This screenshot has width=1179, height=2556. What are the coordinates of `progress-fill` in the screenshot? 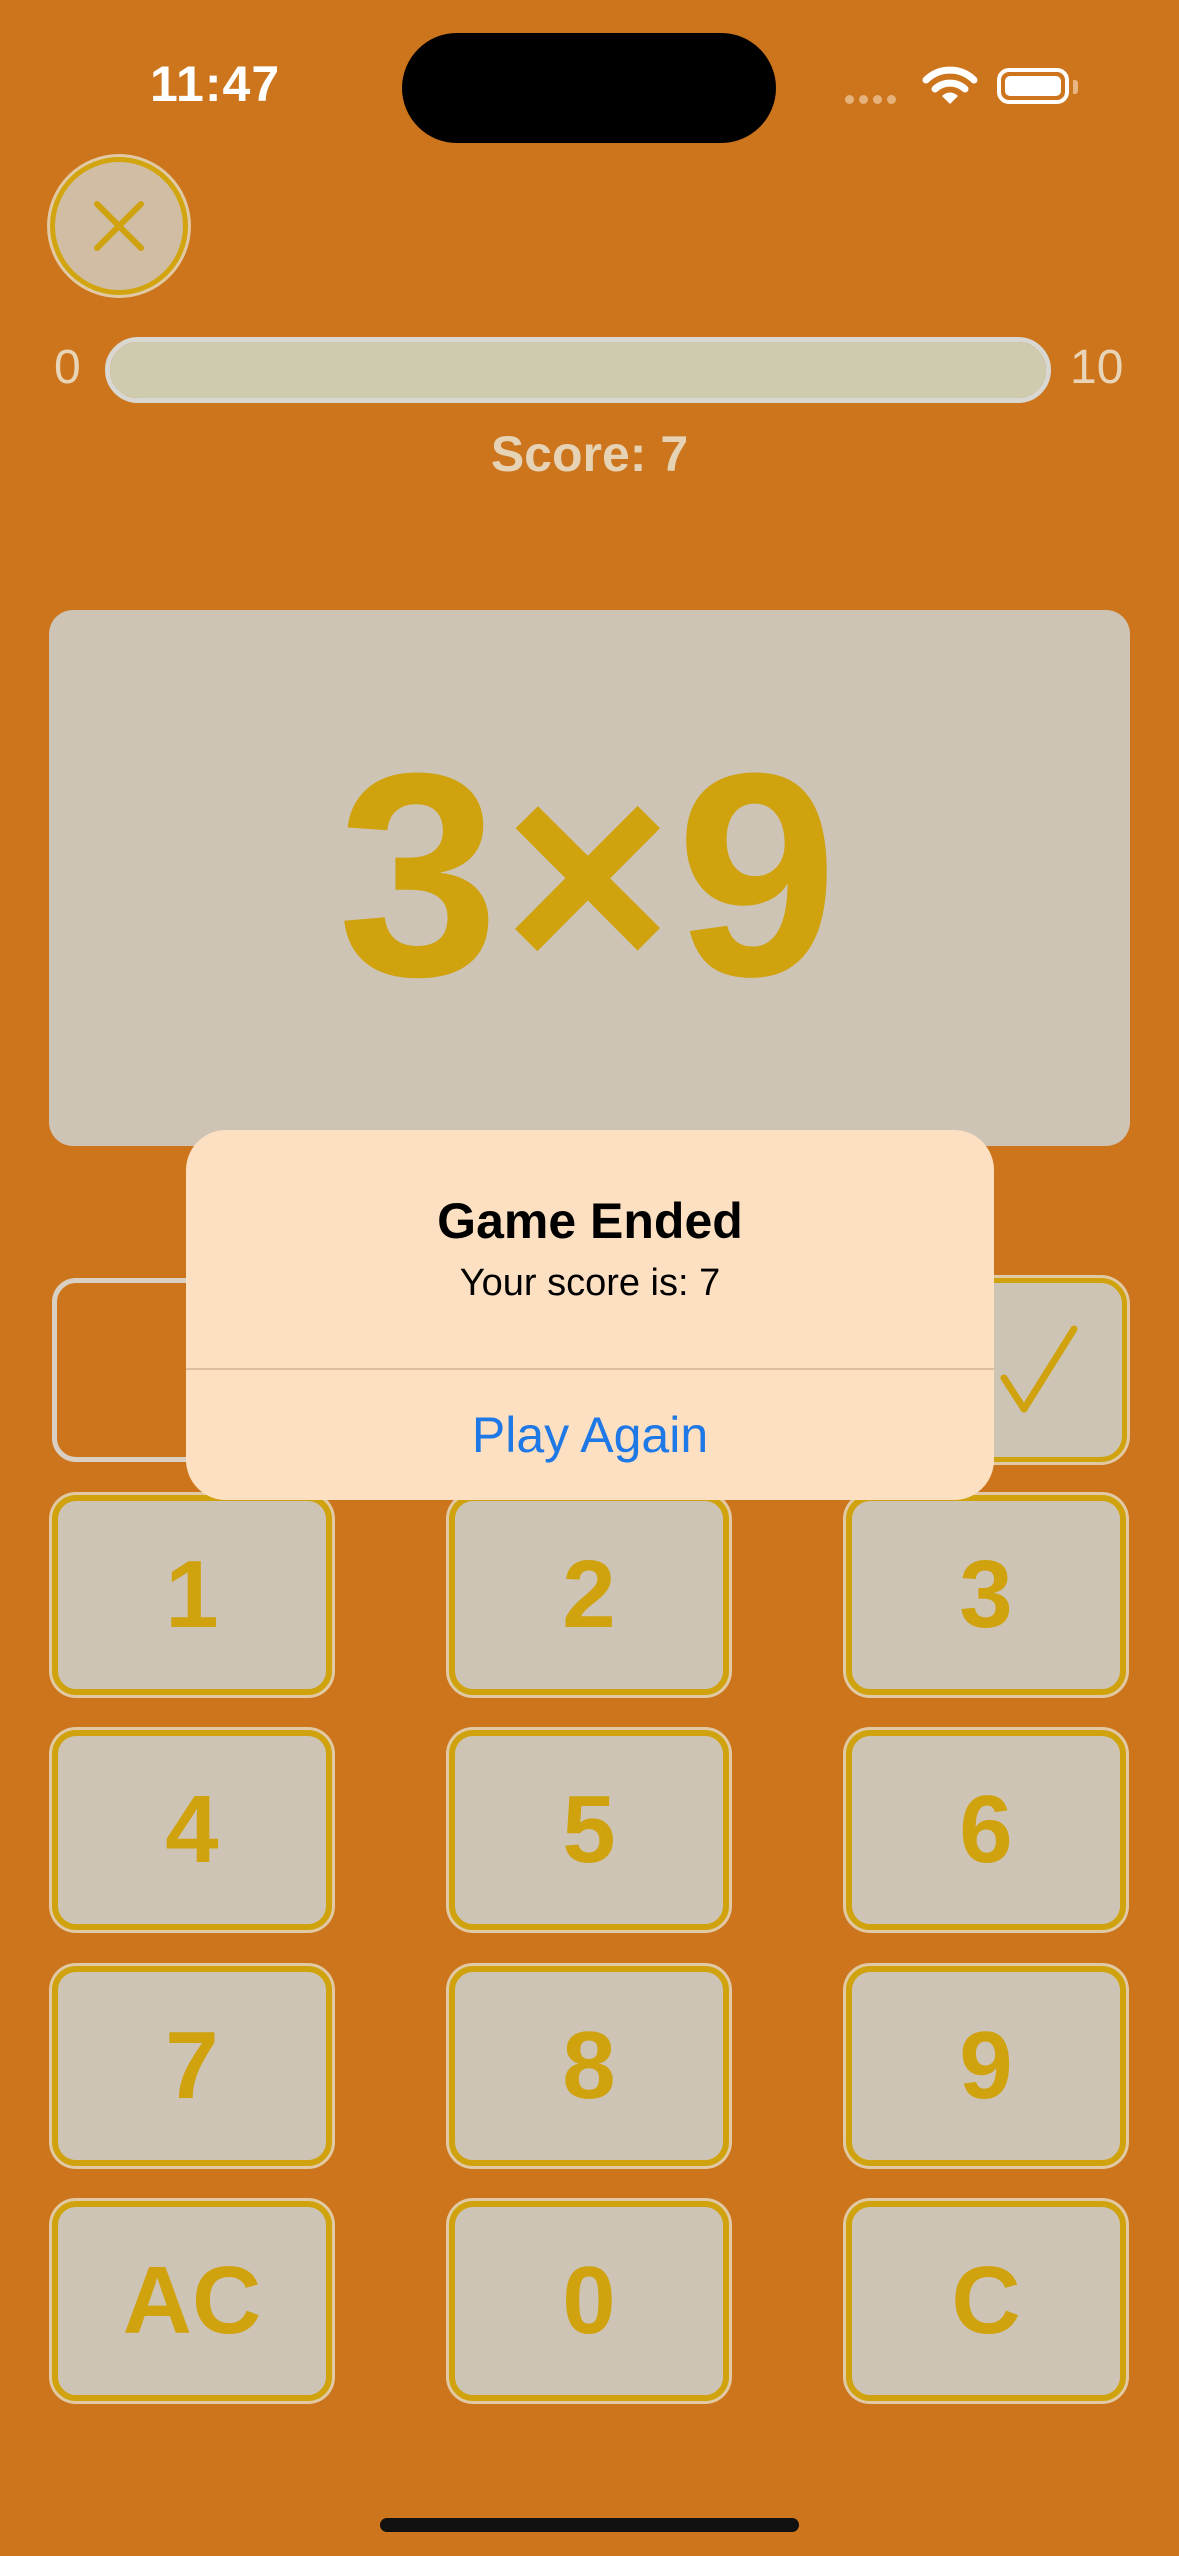 It's located at (578, 370).